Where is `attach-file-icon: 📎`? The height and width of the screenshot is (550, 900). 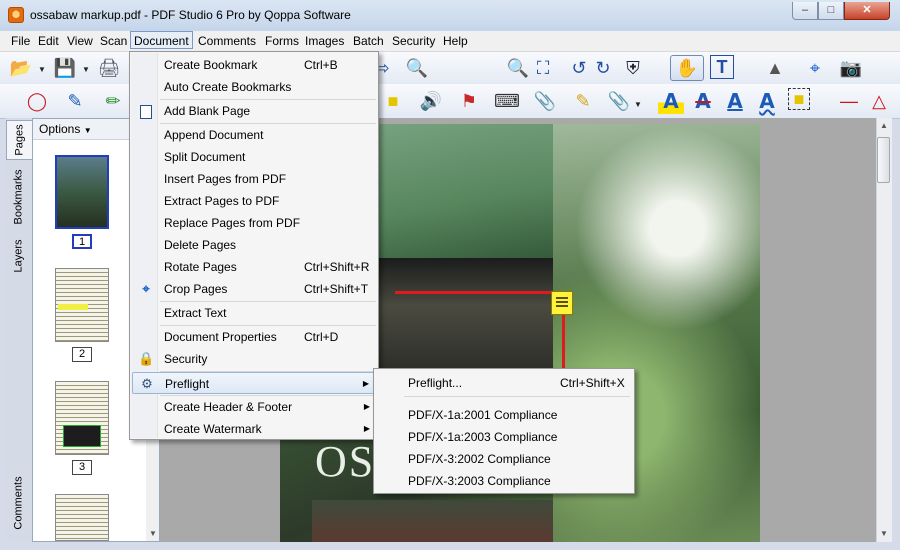
attach-file-icon: 📎 is located at coordinates (545, 101).